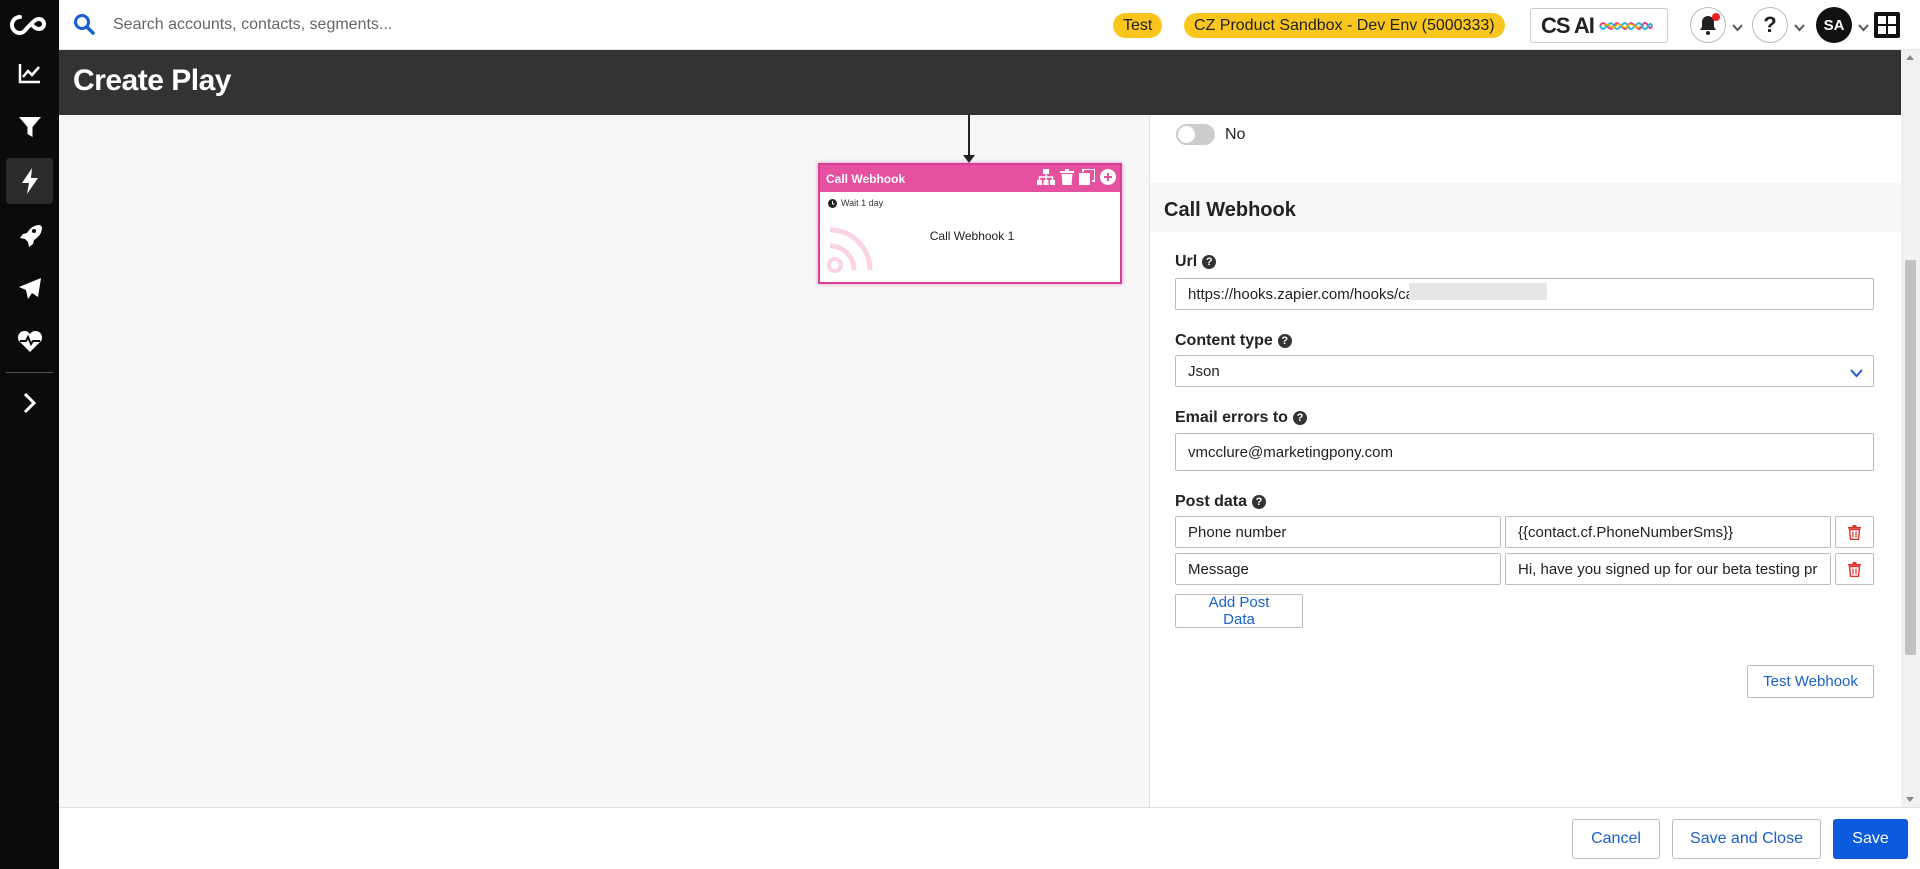 This screenshot has width=1920, height=869. What do you see at coordinates (1770, 25) in the screenshot?
I see `help-question-icon: ?` at bounding box center [1770, 25].